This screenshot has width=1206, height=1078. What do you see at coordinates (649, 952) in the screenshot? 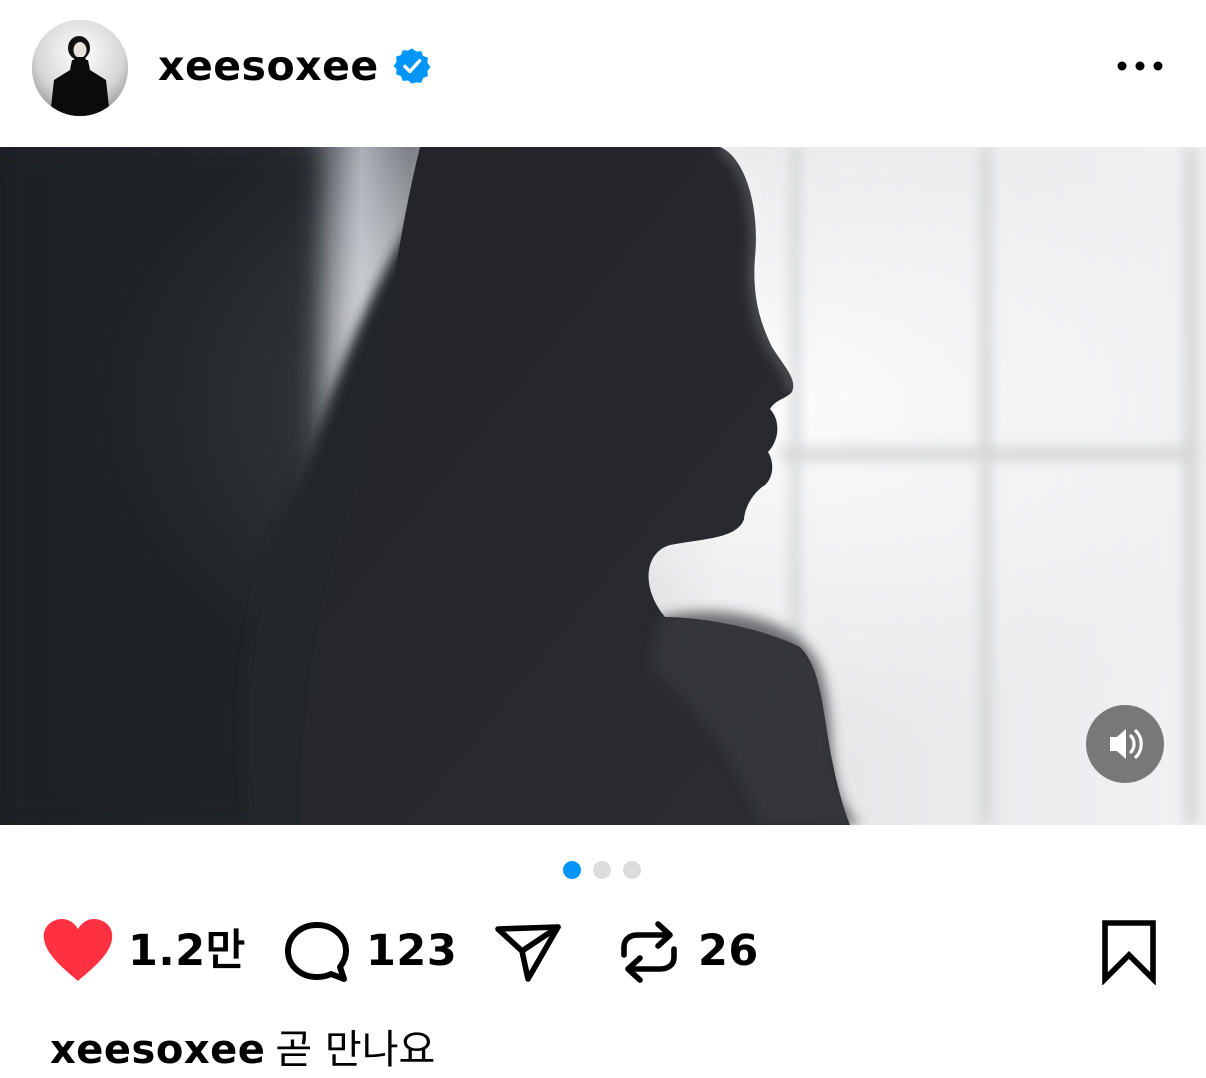
I see `repost-icon` at bounding box center [649, 952].